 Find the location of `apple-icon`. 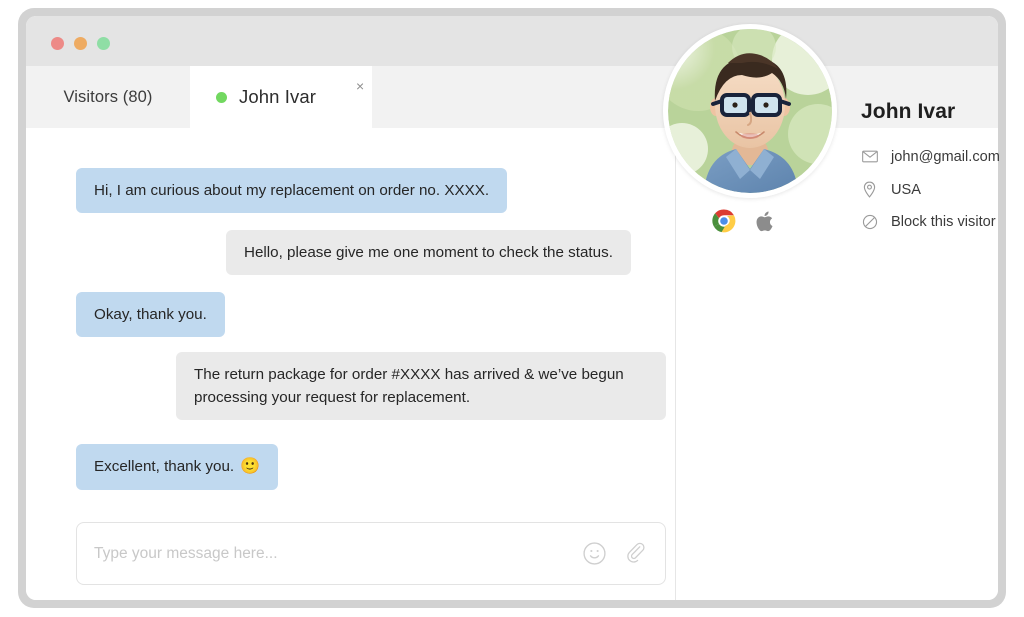

apple-icon is located at coordinates (764, 224).